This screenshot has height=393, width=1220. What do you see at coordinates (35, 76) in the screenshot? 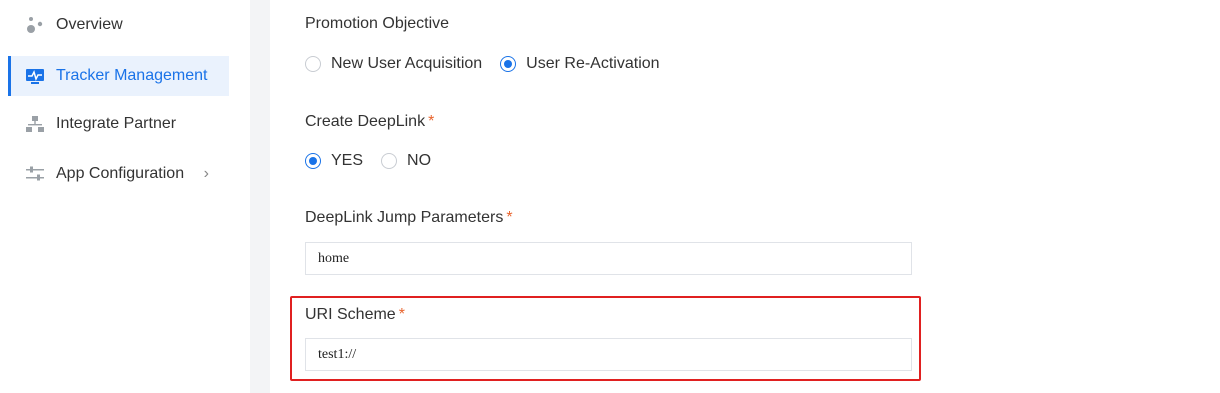
I see `tracker-icon` at bounding box center [35, 76].